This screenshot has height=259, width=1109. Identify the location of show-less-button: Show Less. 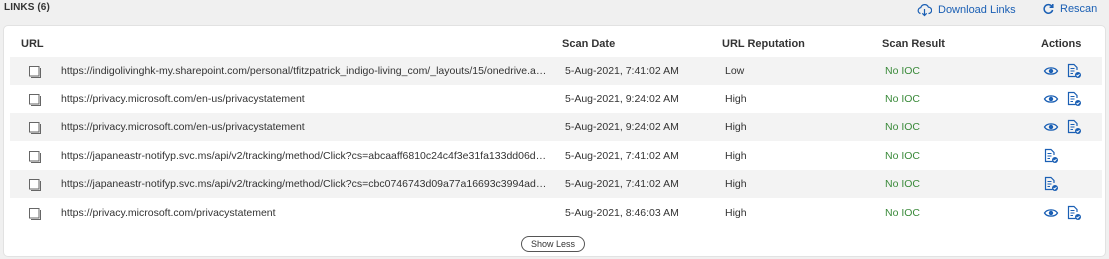
(553, 244).